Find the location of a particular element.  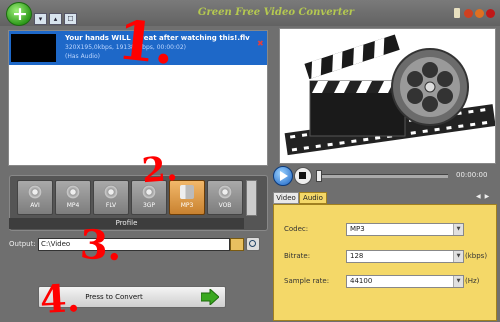

close-icon is located at coordinates (490, 13).